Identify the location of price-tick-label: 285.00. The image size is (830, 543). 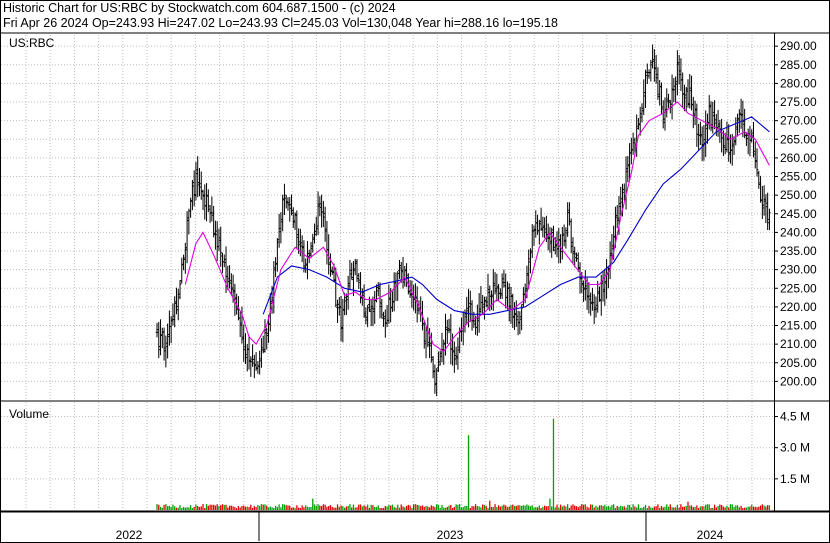
(798, 65).